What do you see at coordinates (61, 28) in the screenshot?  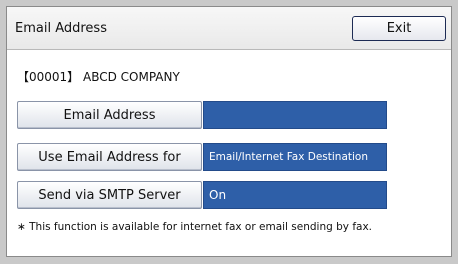 I see `page-title: Email Address` at bounding box center [61, 28].